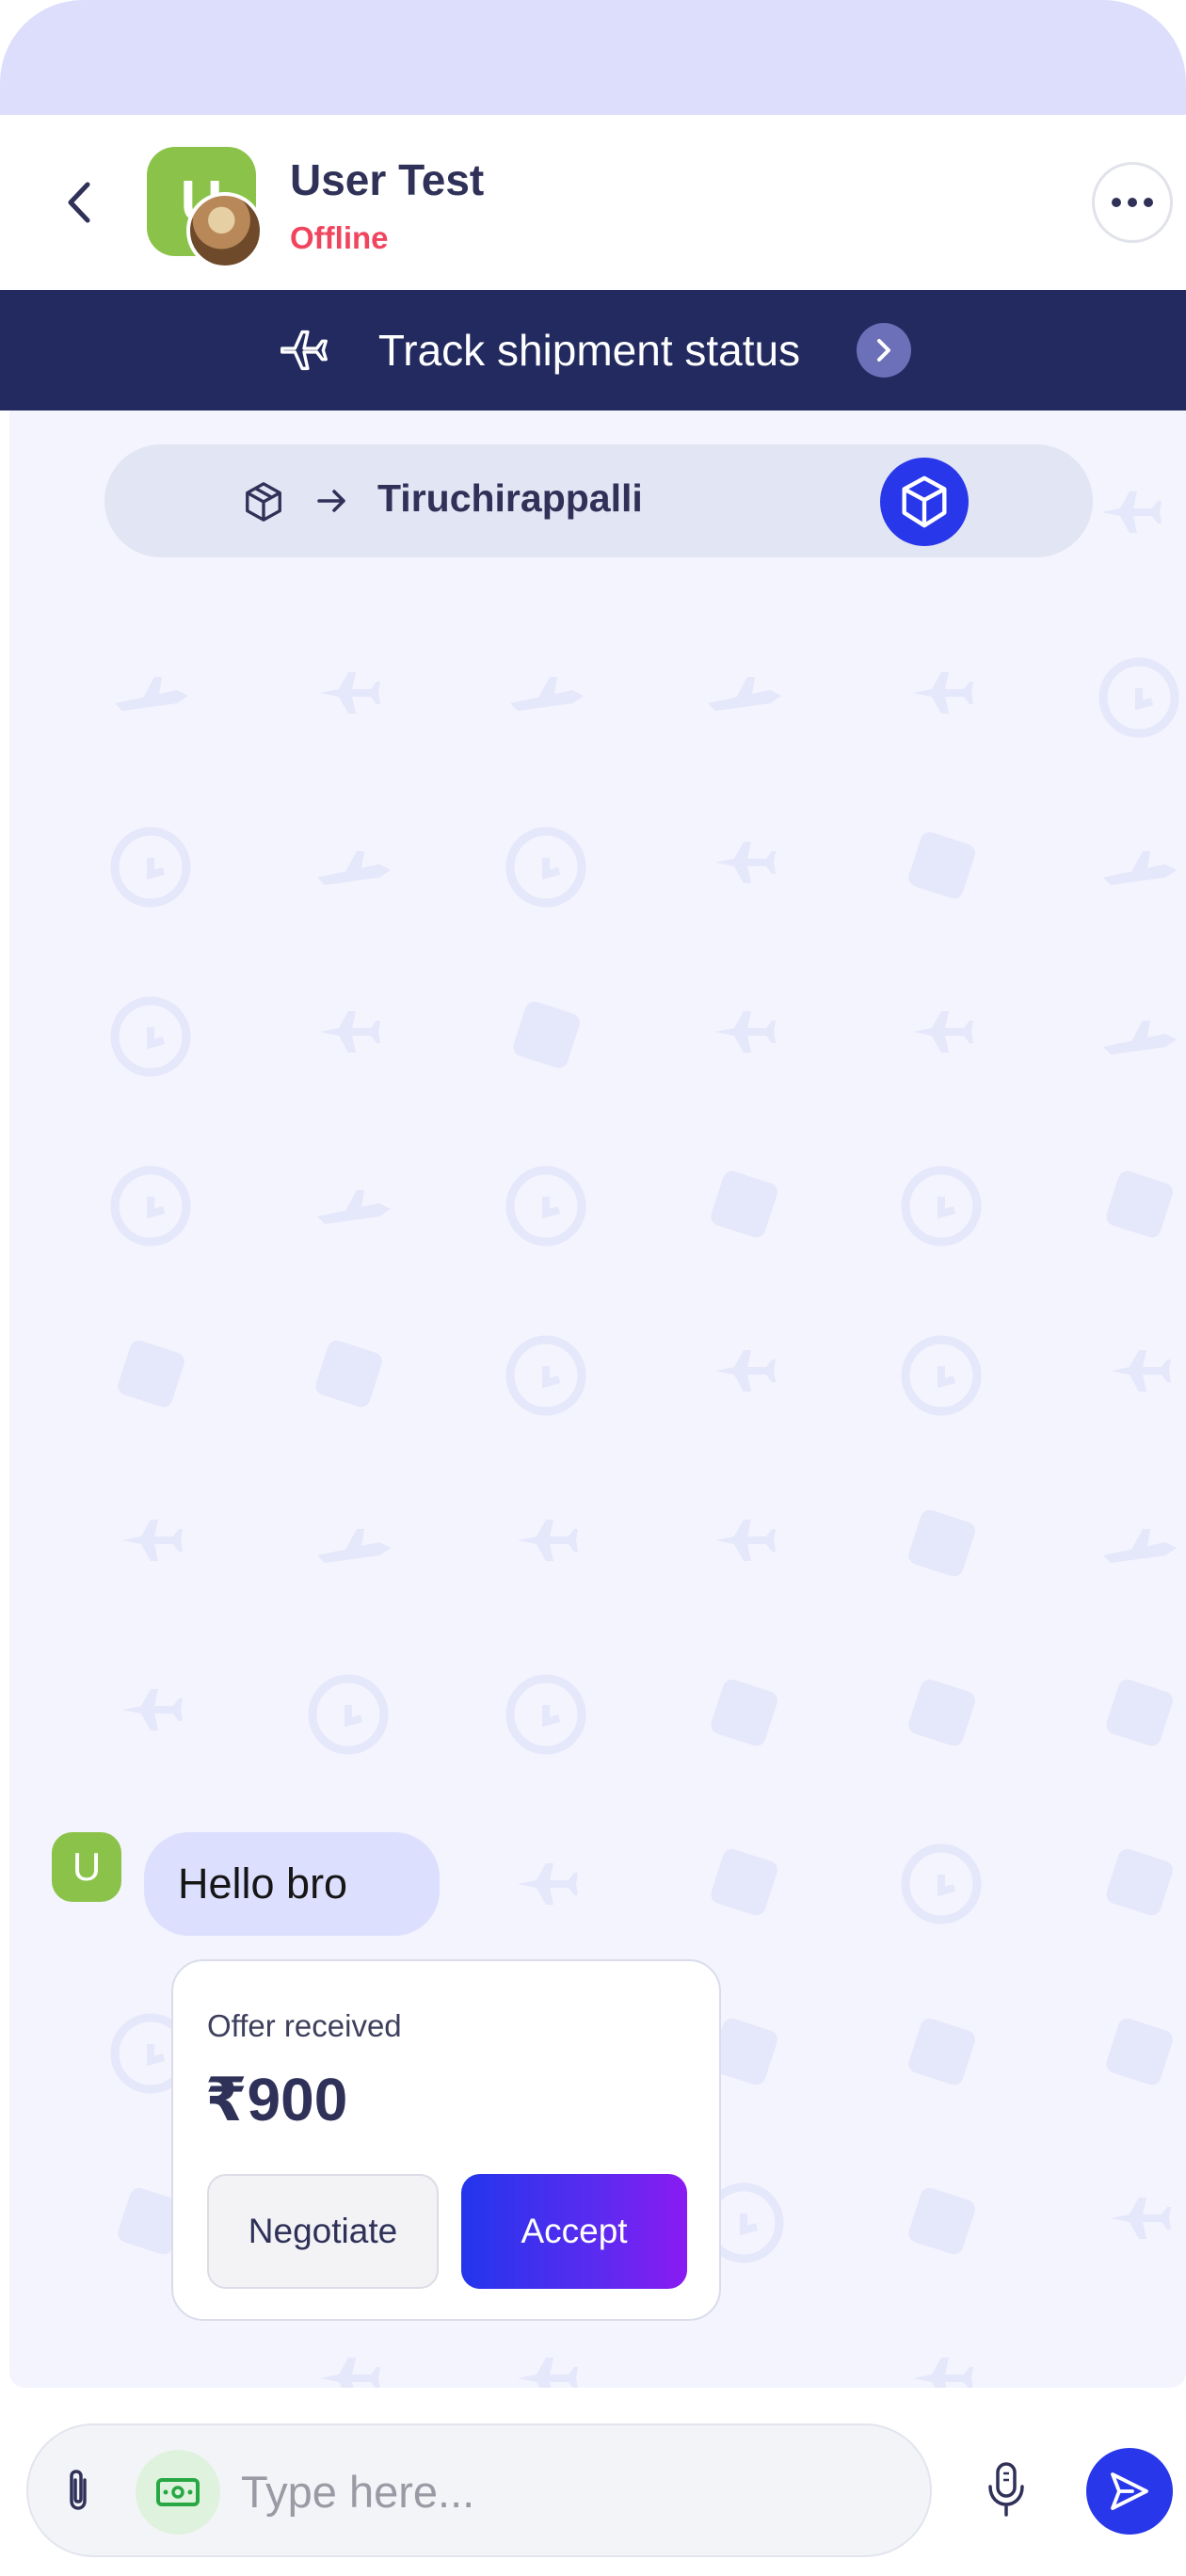 The width and height of the screenshot is (1186, 2576). What do you see at coordinates (593, 202) in the screenshot?
I see `chat-header: U User Test Offline` at bounding box center [593, 202].